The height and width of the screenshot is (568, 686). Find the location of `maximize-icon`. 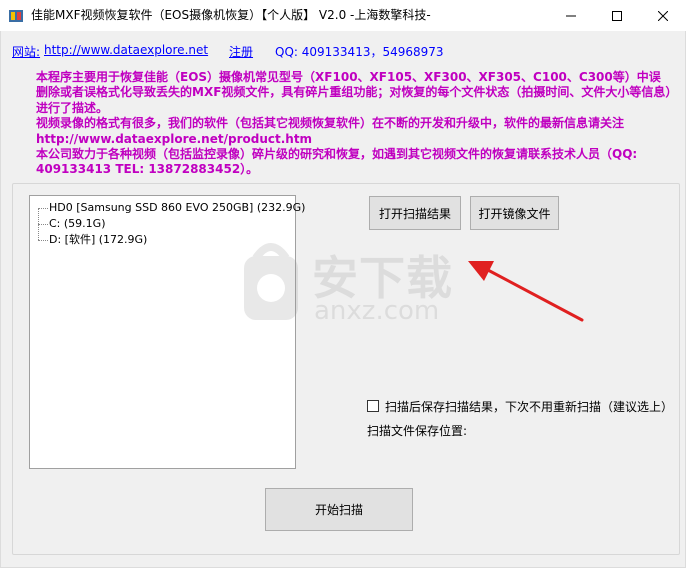

maximize-icon is located at coordinates (617, 15).